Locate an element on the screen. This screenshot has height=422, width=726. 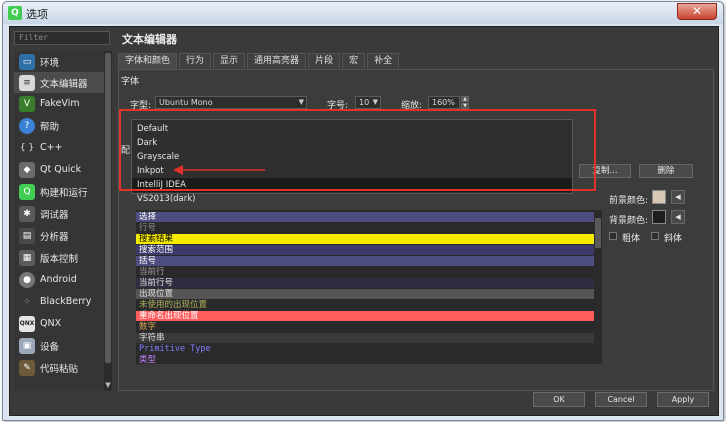
tab-behavior: 行为 is located at coordinates (195, 60).